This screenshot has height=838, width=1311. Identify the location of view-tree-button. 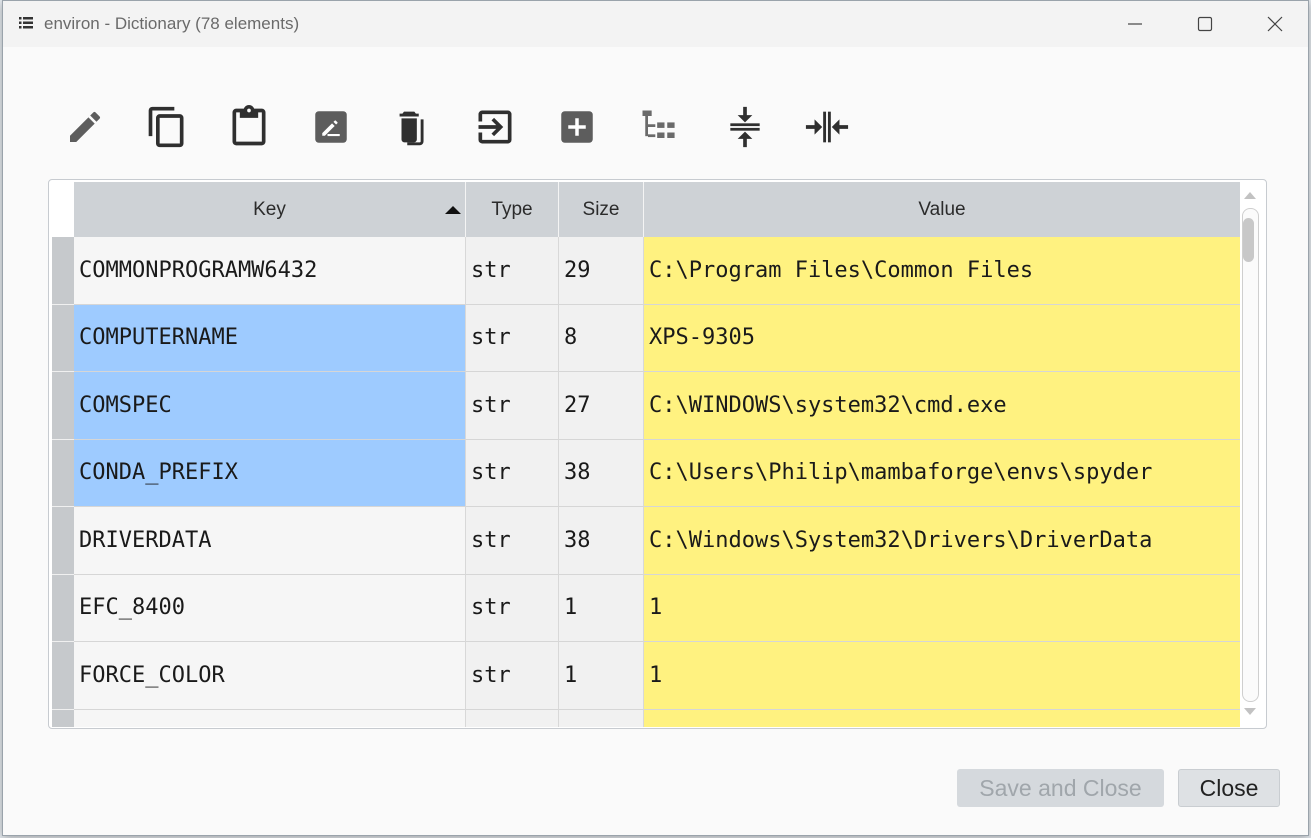
(659, 127).